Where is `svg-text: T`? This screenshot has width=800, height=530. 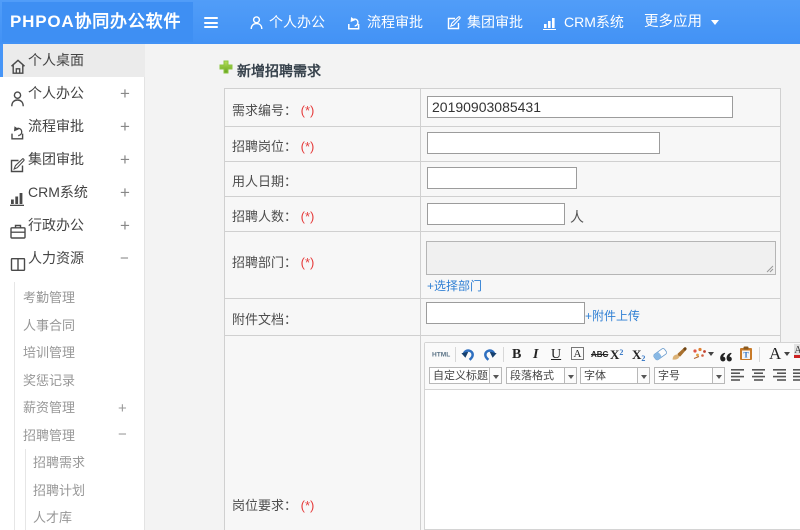
svg-text: T is located at coordinates (746, 355).